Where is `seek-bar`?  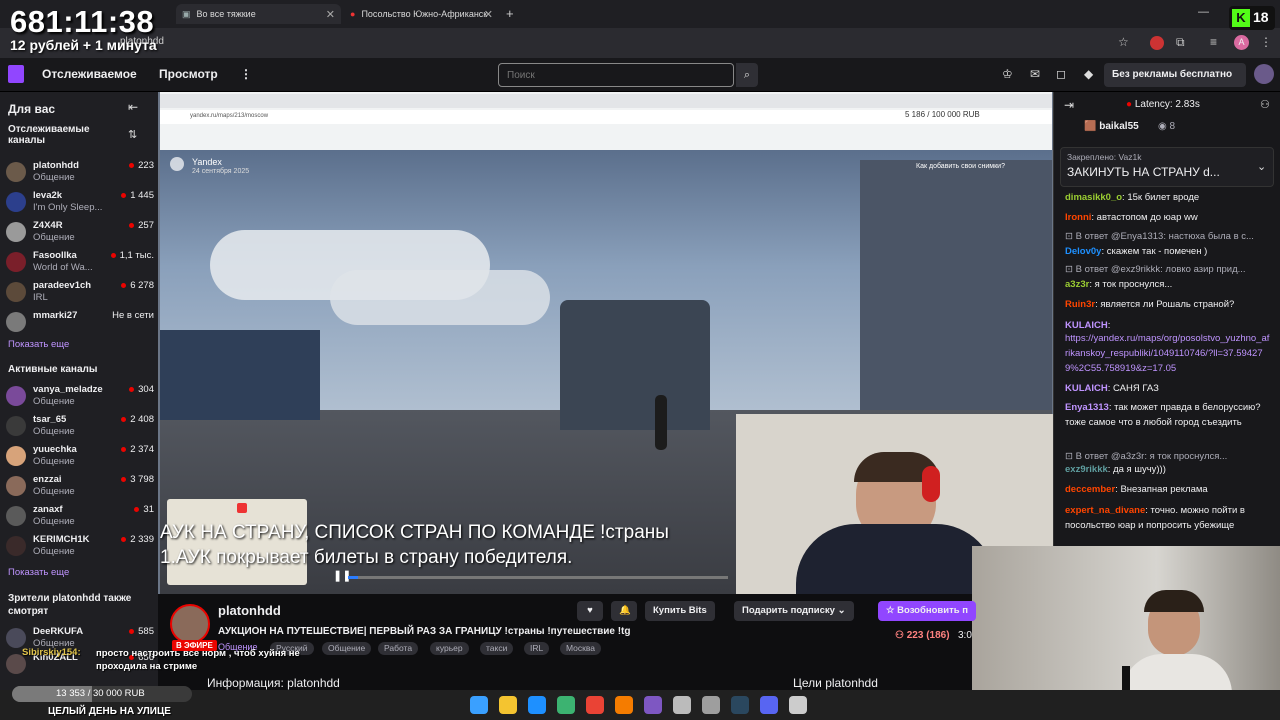 seek-bar is located at coordinates (538, 577).